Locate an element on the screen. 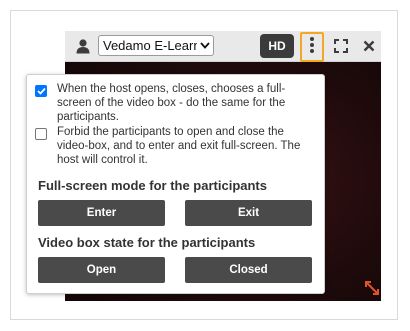 Image resolution: width=410 pixels, height=331 pixels. vertical-dots-icon is located at coordinates (312, 47).